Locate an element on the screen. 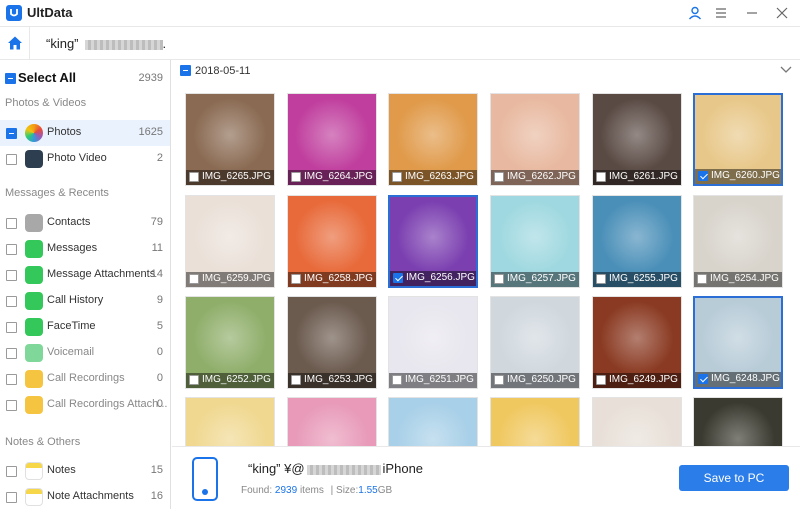 Image resolution: width=800 pixels, height=509 pixels. photo-thumbnail: IMG_6264.JPG is located at coordinates (332, 139).